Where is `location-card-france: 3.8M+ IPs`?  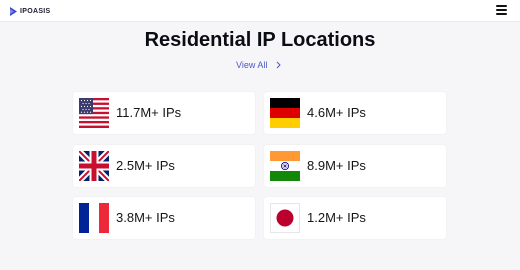 location-card-france: 3.8M+ IPs is located at coordinates (164, 218).